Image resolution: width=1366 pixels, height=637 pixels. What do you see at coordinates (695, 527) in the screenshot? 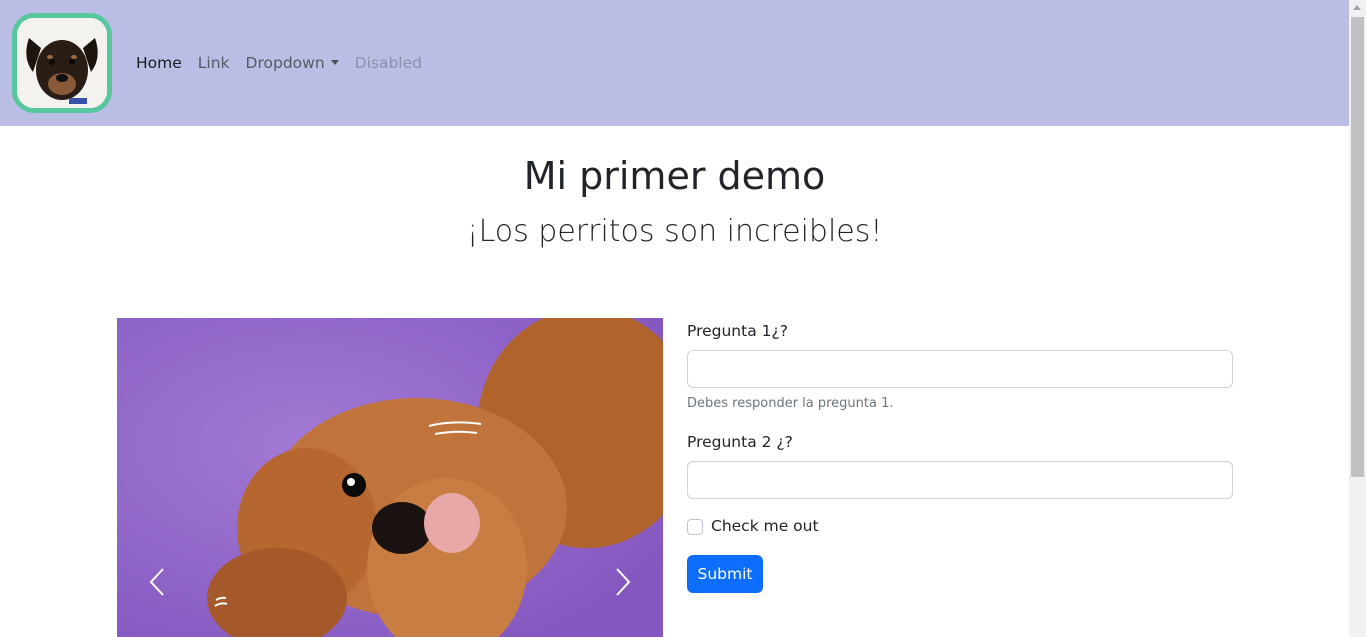
I see `check-me-out-checkbox` at bounding box center [695, 527].